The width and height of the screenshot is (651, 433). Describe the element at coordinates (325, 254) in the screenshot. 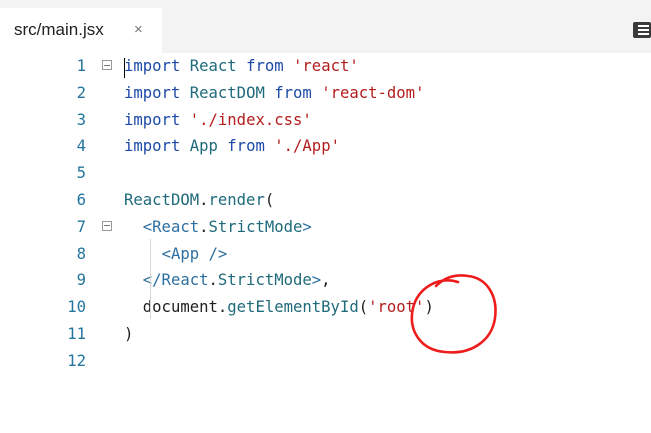

I see `code-line: 8 <App />` at that location.